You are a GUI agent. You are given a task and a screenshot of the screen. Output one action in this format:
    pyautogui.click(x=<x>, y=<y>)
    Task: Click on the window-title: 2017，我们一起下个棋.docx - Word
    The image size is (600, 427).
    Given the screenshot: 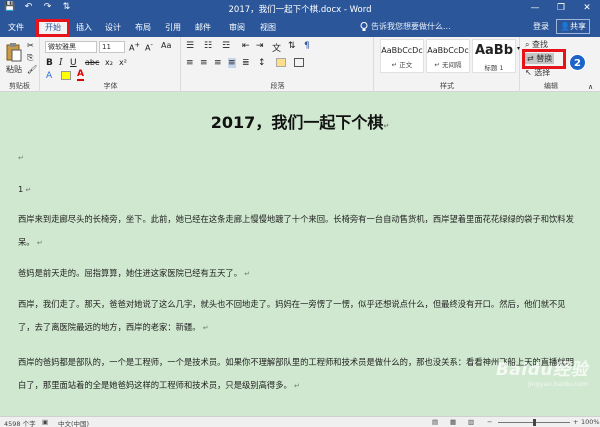 What is the action you would take?
    pyautogui.click(x=300, y=10)
    